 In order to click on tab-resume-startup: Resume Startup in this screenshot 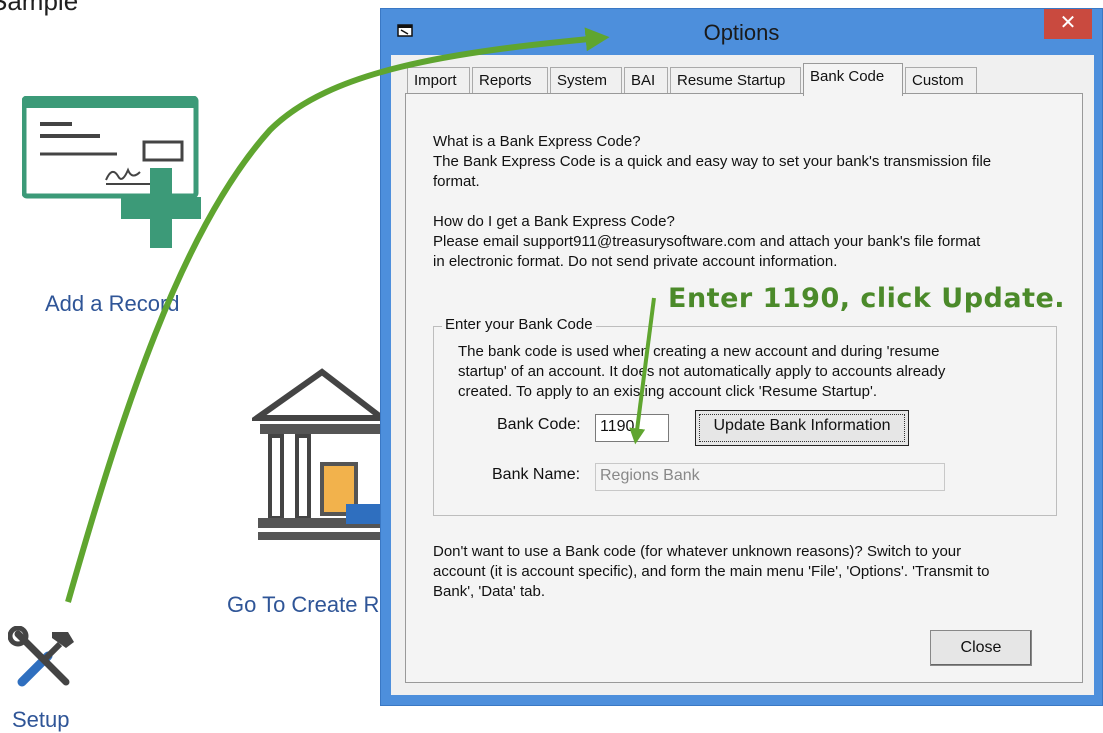, I will do `click(735, 81)`.